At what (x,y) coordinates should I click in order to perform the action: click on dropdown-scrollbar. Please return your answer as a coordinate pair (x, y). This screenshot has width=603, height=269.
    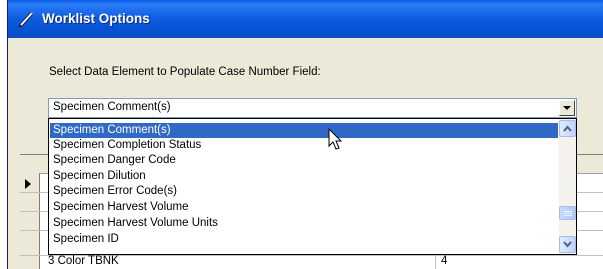
    Looking at the image, I should click on (567, 186).